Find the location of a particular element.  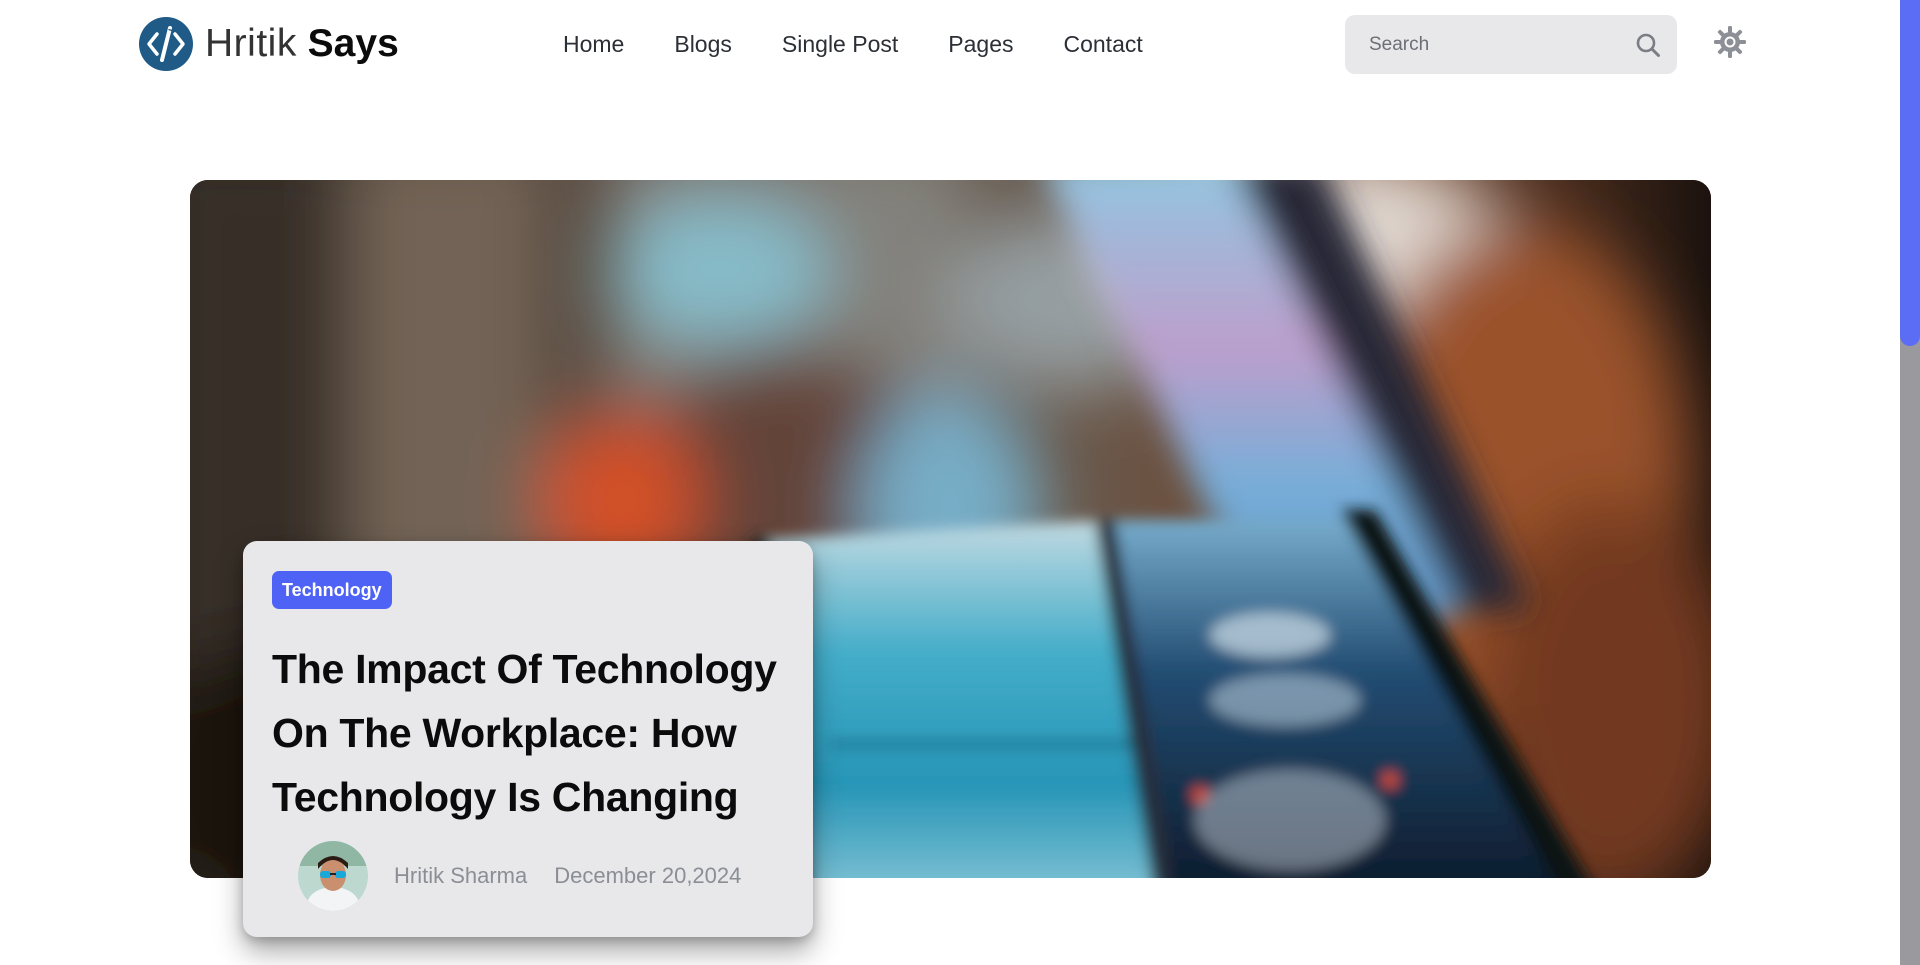

author-avatar is located at coordinates (333, 876).